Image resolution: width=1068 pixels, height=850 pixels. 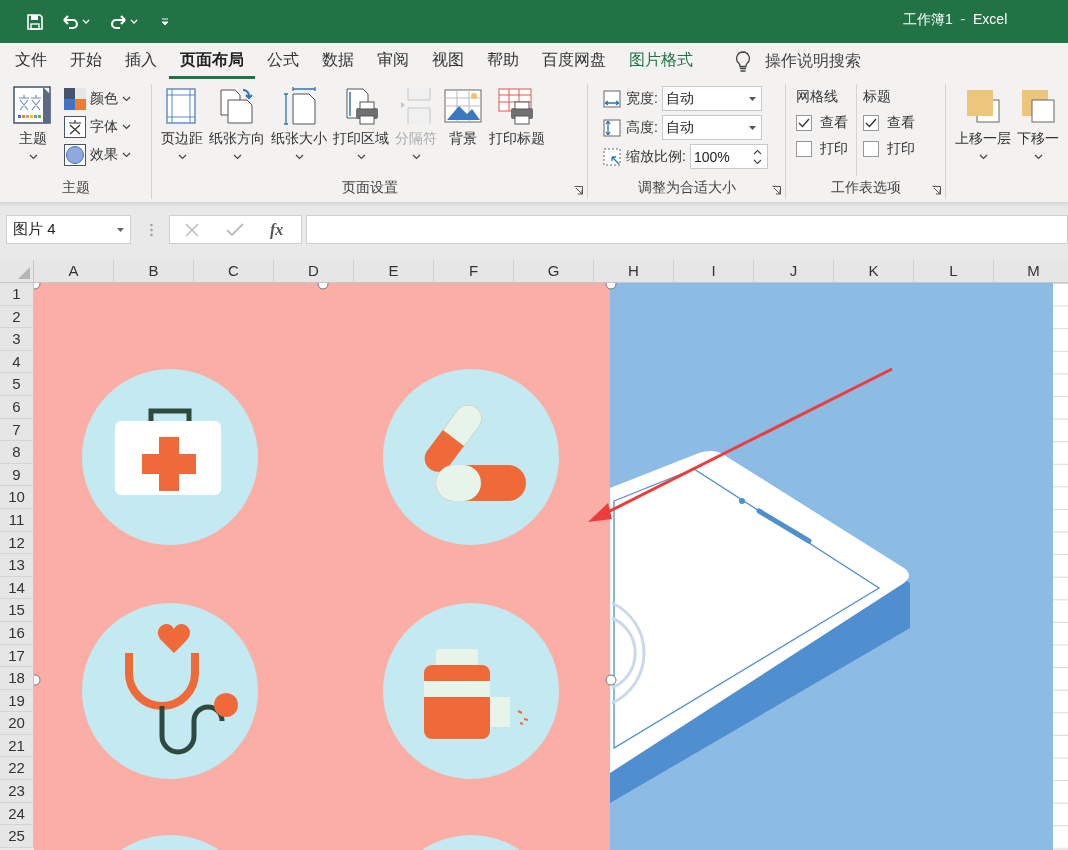 I want to click on field-label: 缩放比例:, so click(x=656, y=156).